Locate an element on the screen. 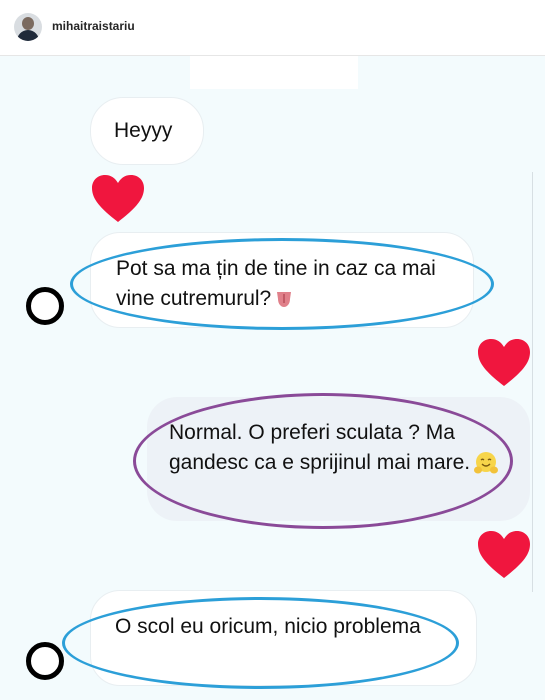  message-text: Heyyy is located at coordinates (143, 130).